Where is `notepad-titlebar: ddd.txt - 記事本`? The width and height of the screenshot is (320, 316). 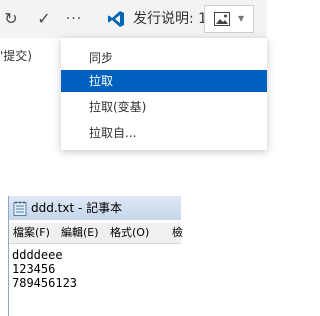 notepad-titlebar: ddd.txt - 記事本 is located at coordinates (95, 208).